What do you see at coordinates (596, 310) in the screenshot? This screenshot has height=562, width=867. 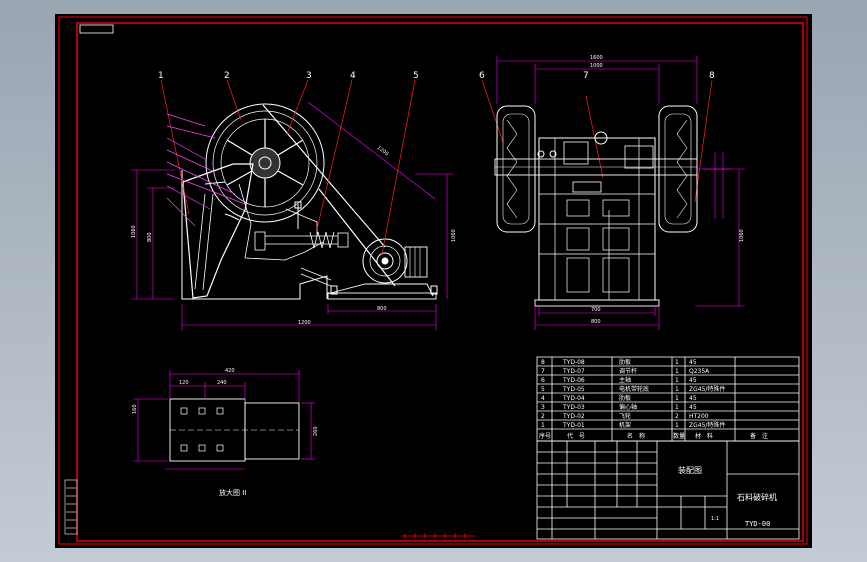 I see `dim-front-base-width: 700` at bounding box center [596, 310].